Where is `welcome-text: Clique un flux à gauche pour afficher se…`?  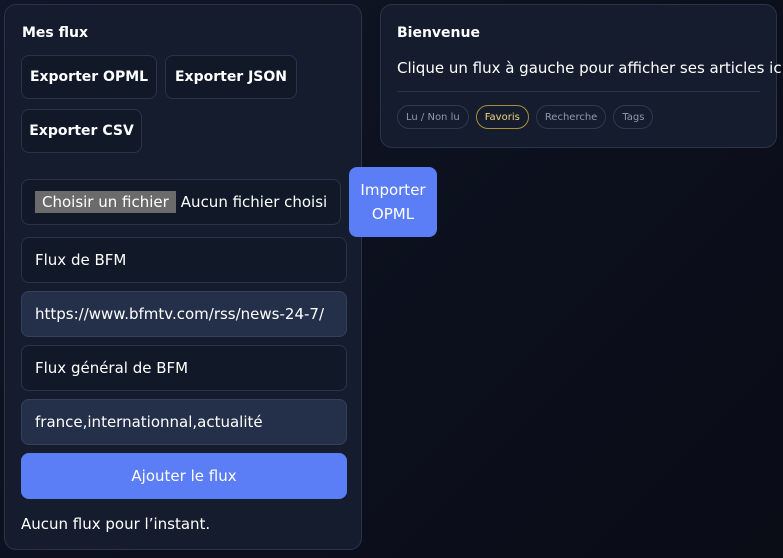
welcome-text: Clique un flux à gauche pour afficher se… is located at coordinates (590, 68).